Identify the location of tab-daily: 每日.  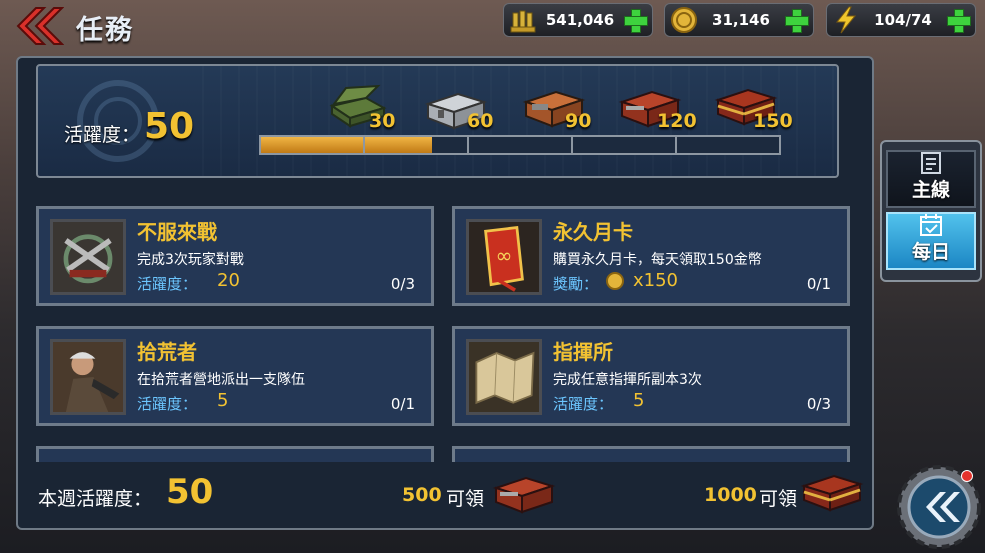
(931, 241).